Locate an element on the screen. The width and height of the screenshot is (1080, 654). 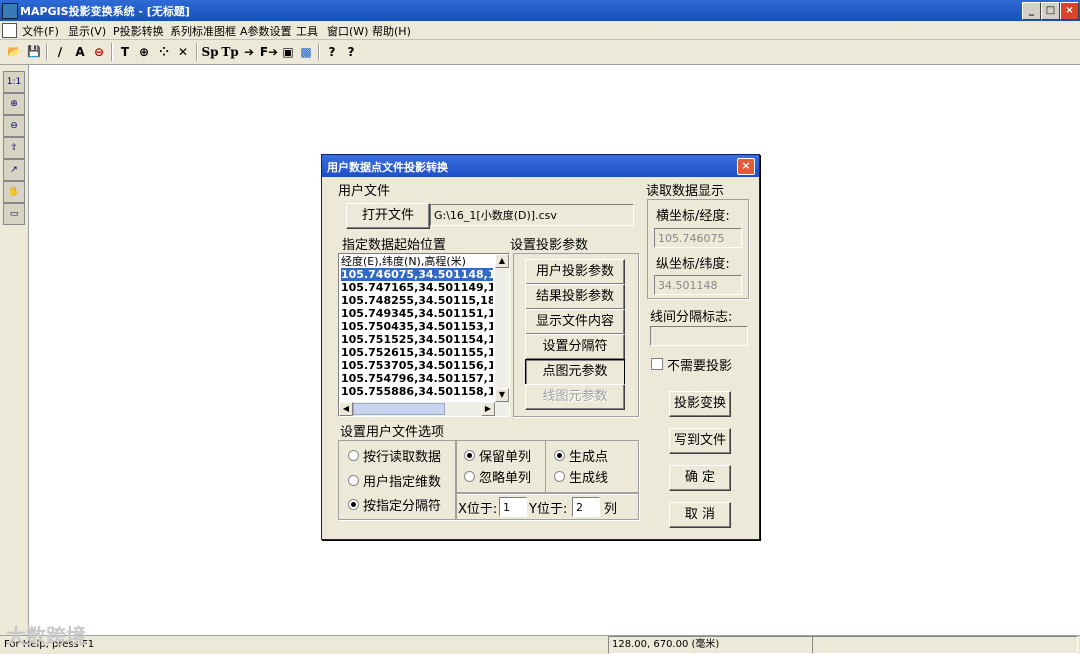
cross-icon: ✕ is located at coordinates (183, 52).